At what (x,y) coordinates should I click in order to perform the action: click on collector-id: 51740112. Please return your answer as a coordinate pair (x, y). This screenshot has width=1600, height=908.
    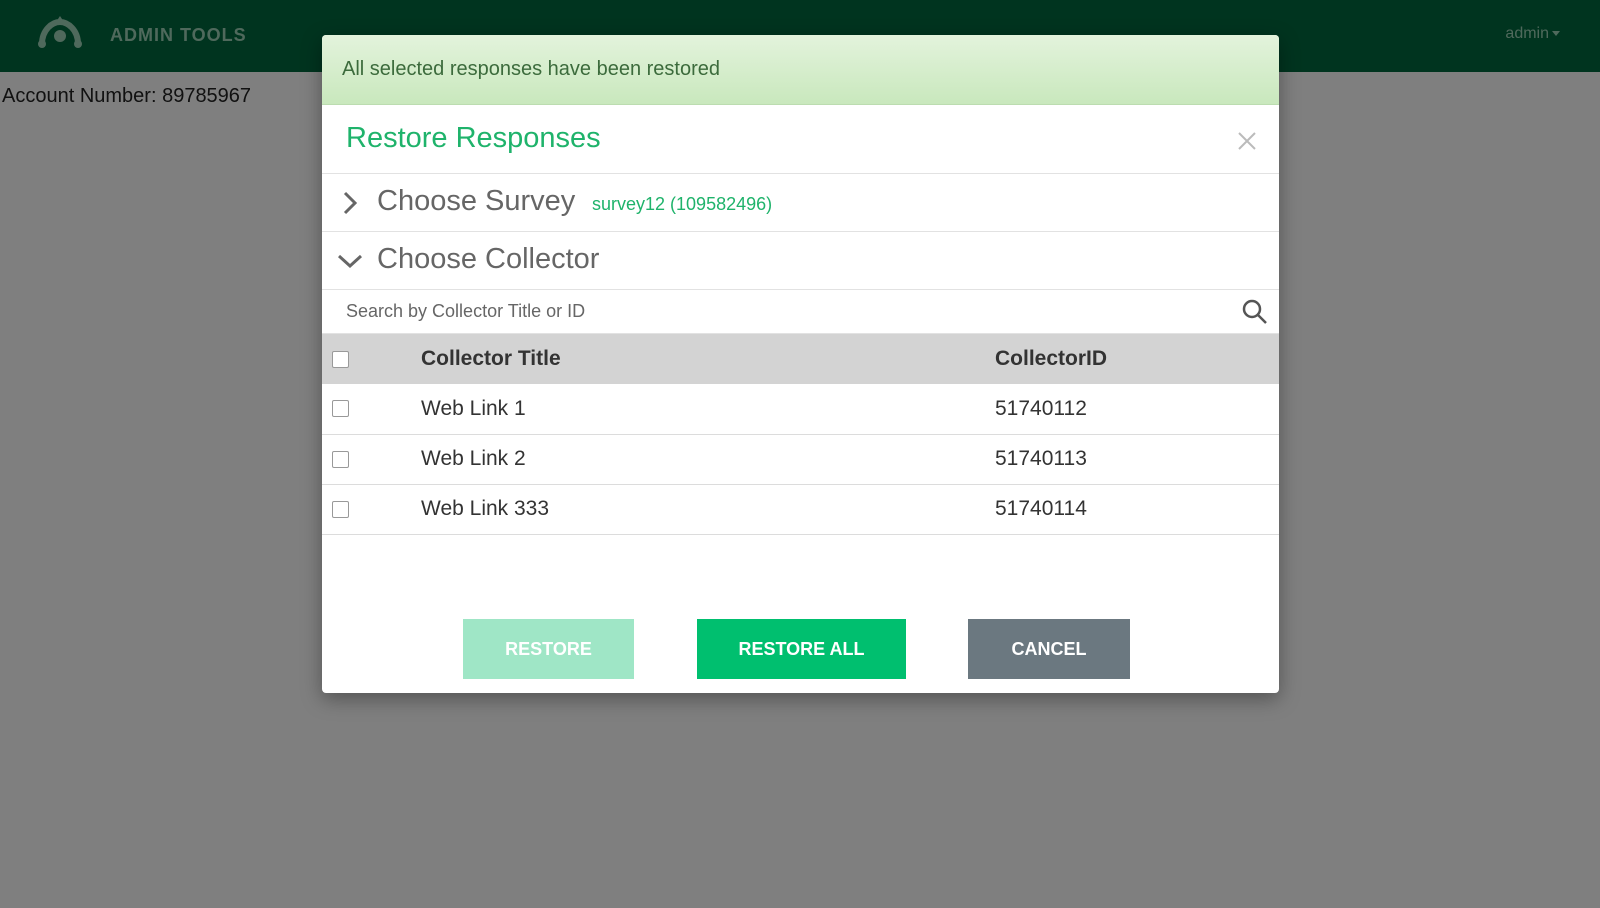
    Looking at the image, I should click on (1041, 408).